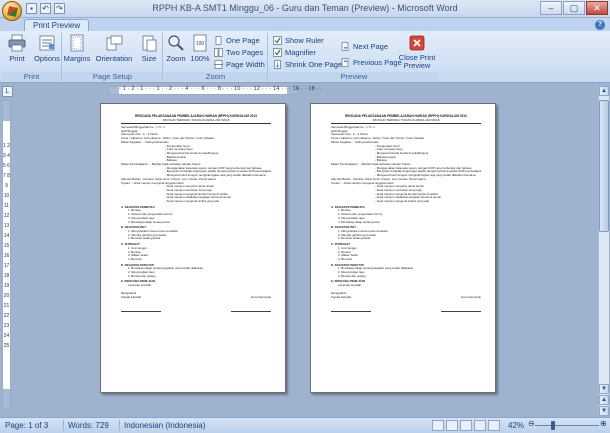 Image resolution: width=610 pixels, height=433 pixels. I want to click on signature-role: Kepala Sekolah, so click(131, 296).